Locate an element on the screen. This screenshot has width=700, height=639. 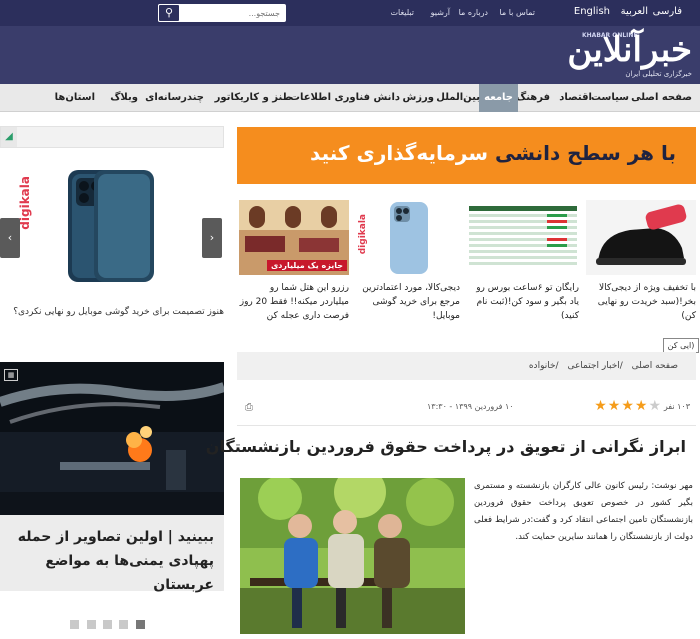
print-icon: ⎙ is located at coordinates (251, 407).